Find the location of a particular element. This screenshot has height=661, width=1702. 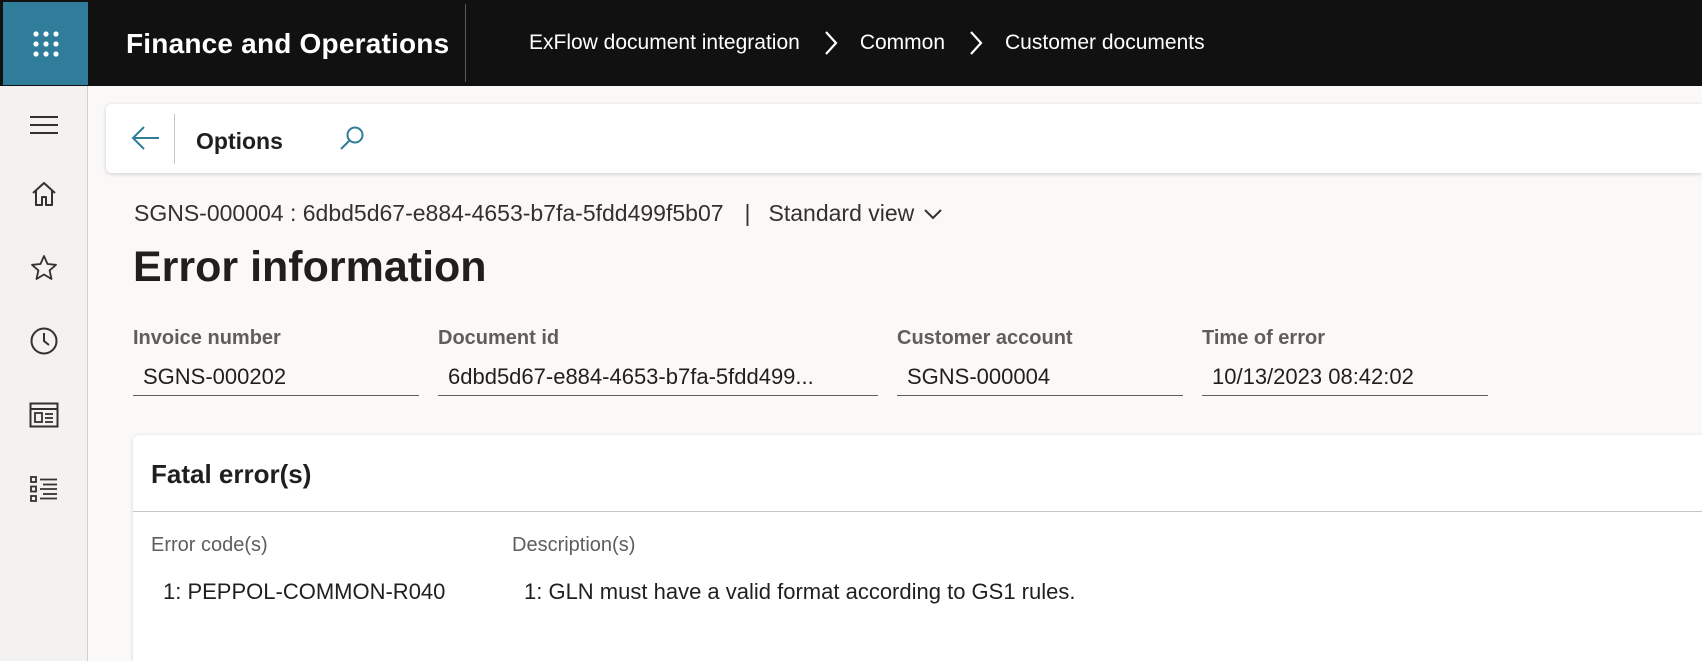

page-title: Error information is located at coordinates (310, 267).